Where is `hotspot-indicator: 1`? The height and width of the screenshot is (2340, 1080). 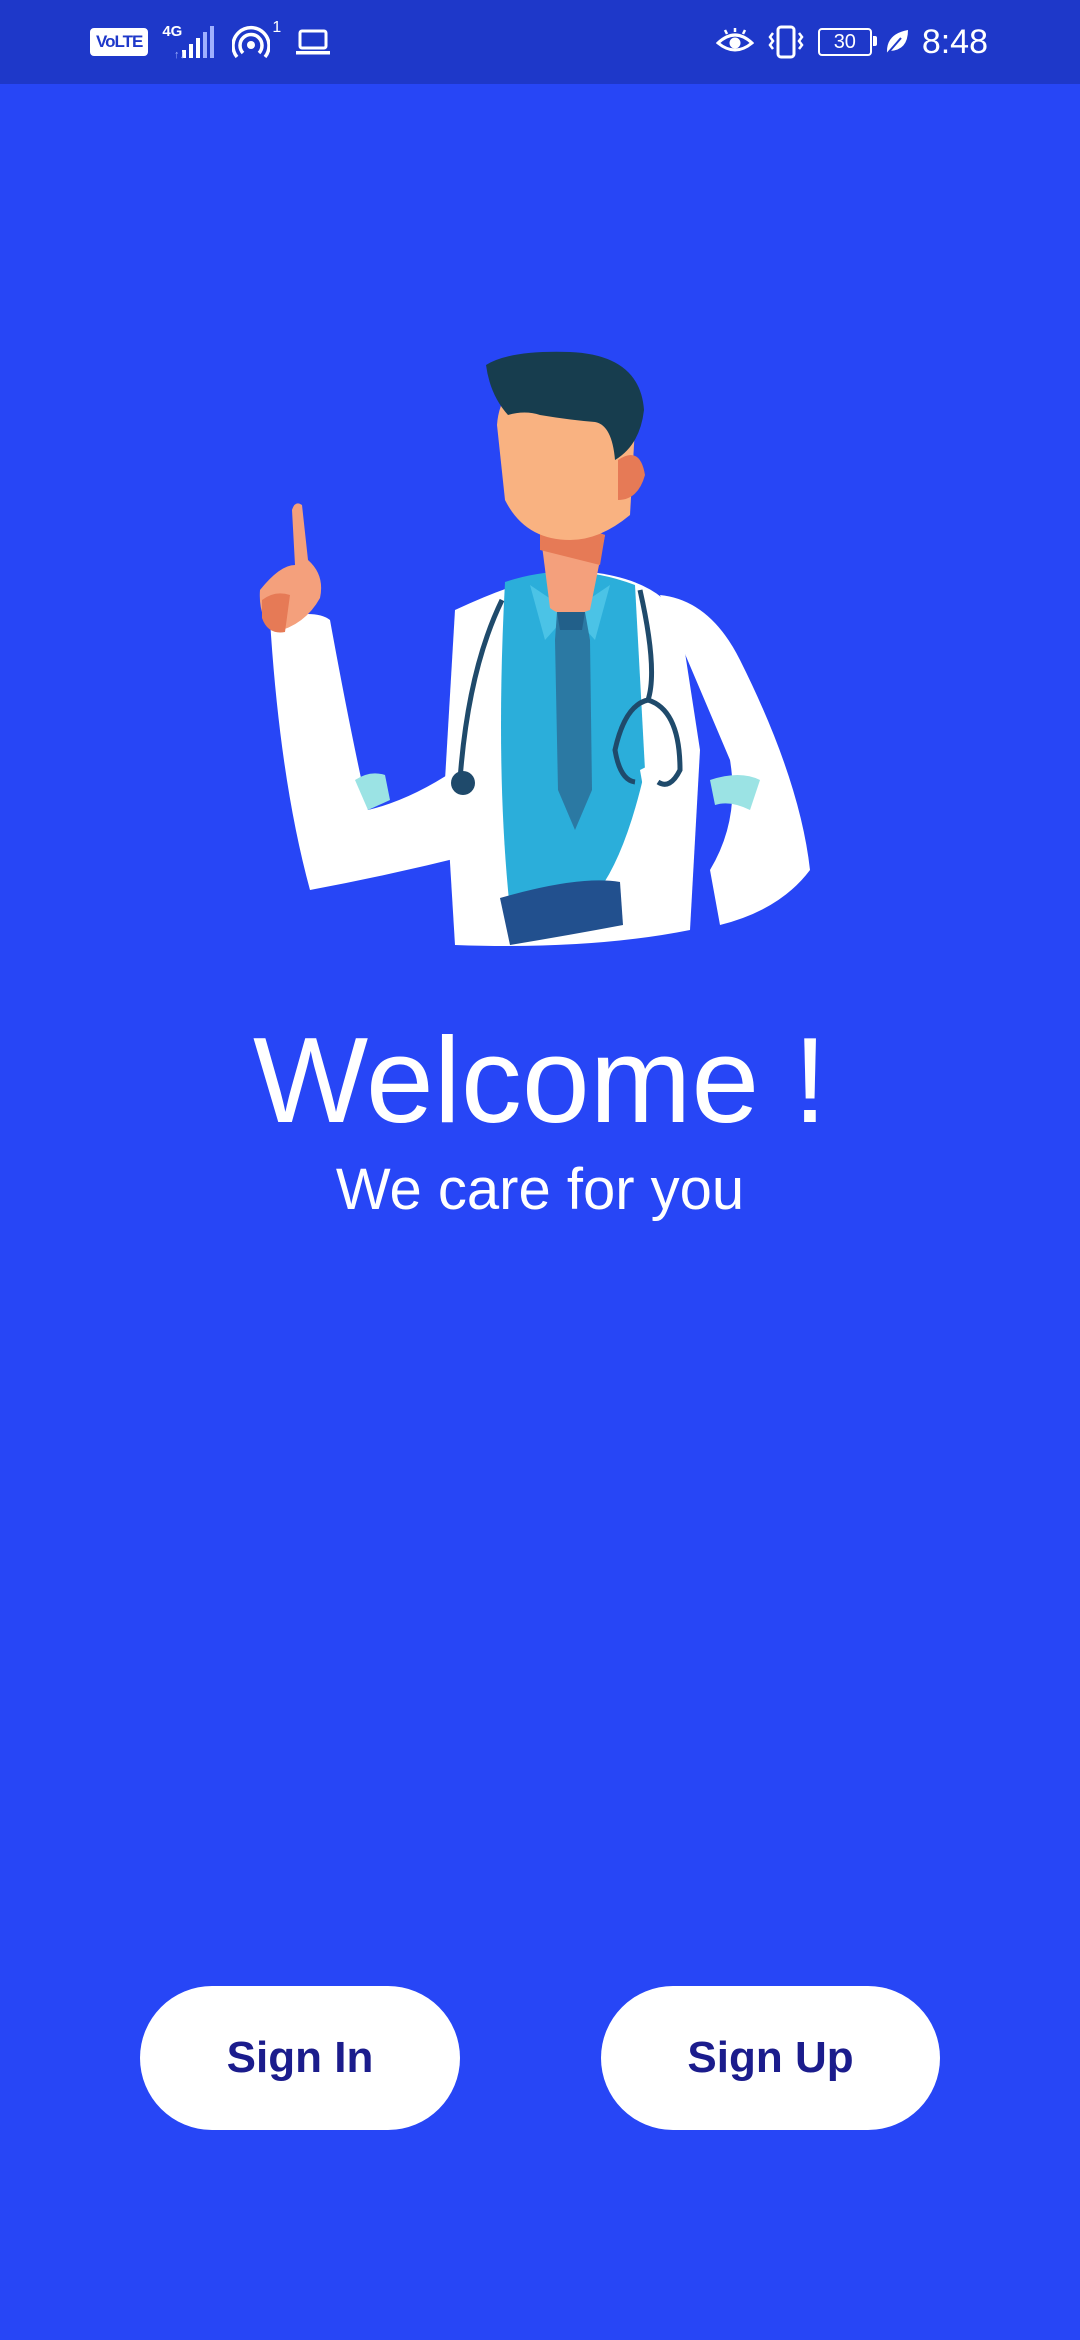 hotspot-indicator: 1 is located at coordinates (256, 40).